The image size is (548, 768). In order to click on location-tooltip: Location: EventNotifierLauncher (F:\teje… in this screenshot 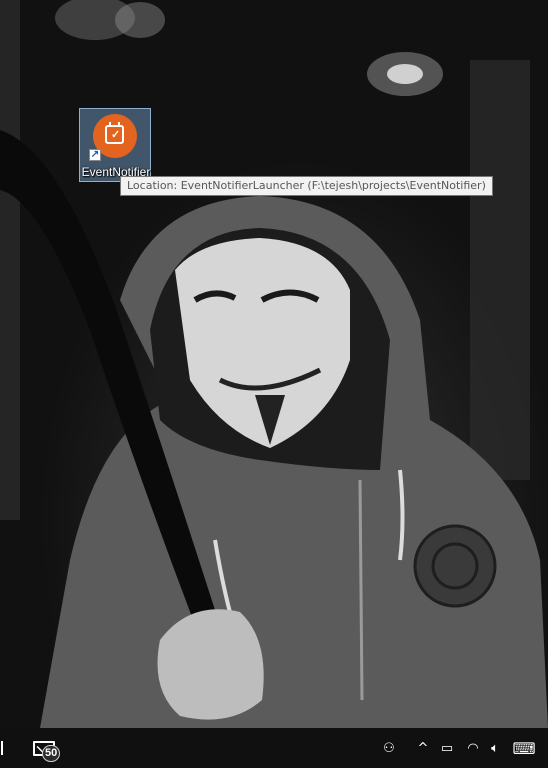, I will do `click(306, 186)`.